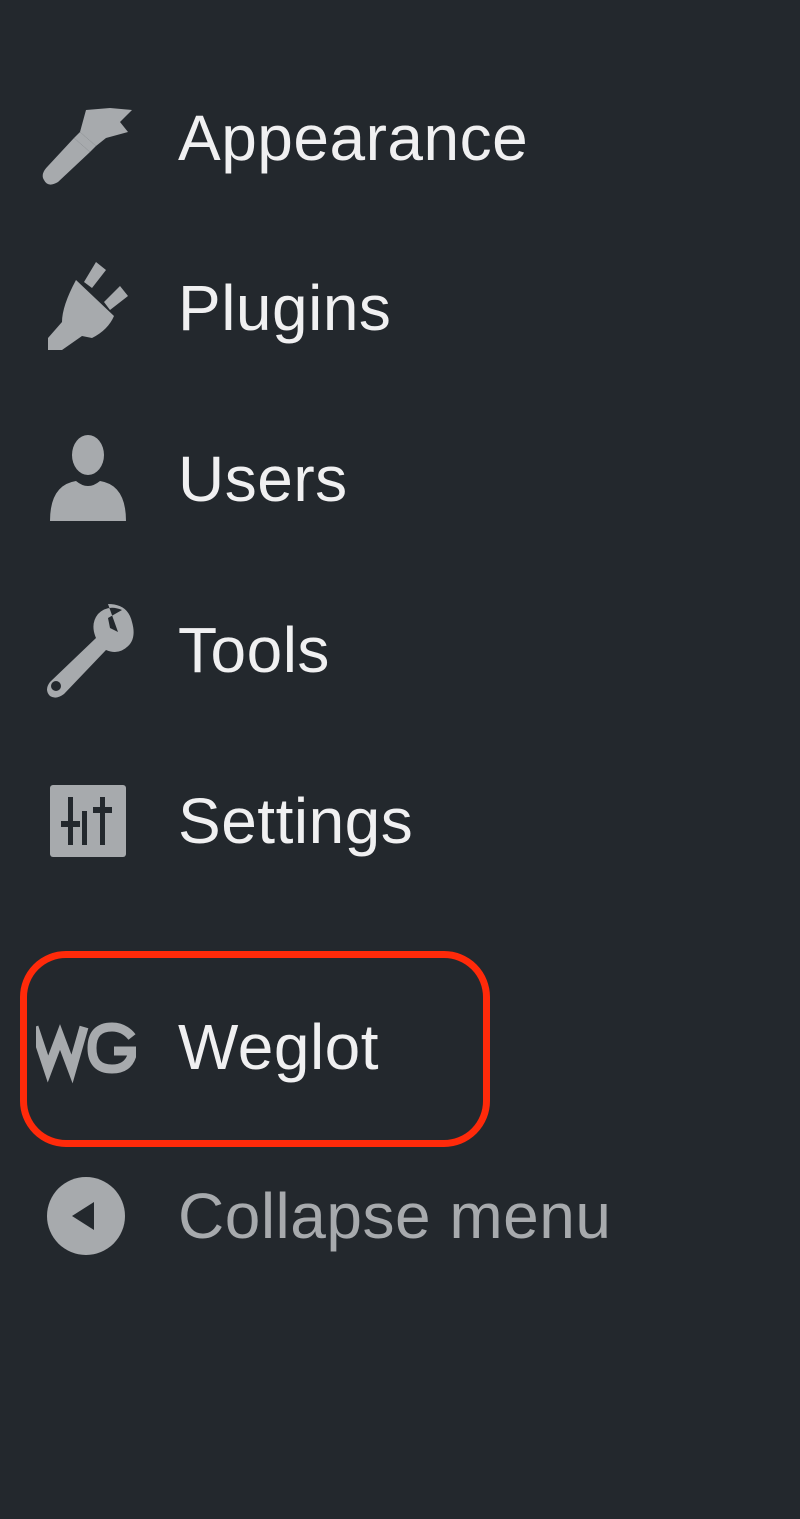 The width and height of the screenshot is (800, 1519). Describe the element at coordinates (86, 138) in the screenshot. I see `paintbrush-icon` at that location.